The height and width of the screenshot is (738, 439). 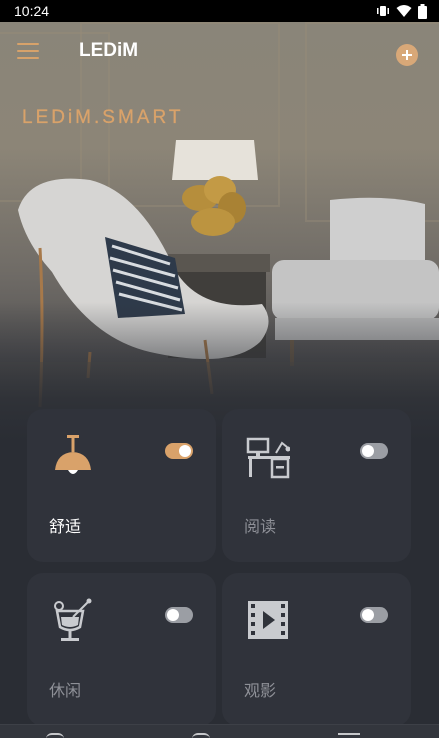 What do you see at coordinates (219, 52) in the screenshot?
I see `app-bar: LEDiM` at bounding box center [219, 52].